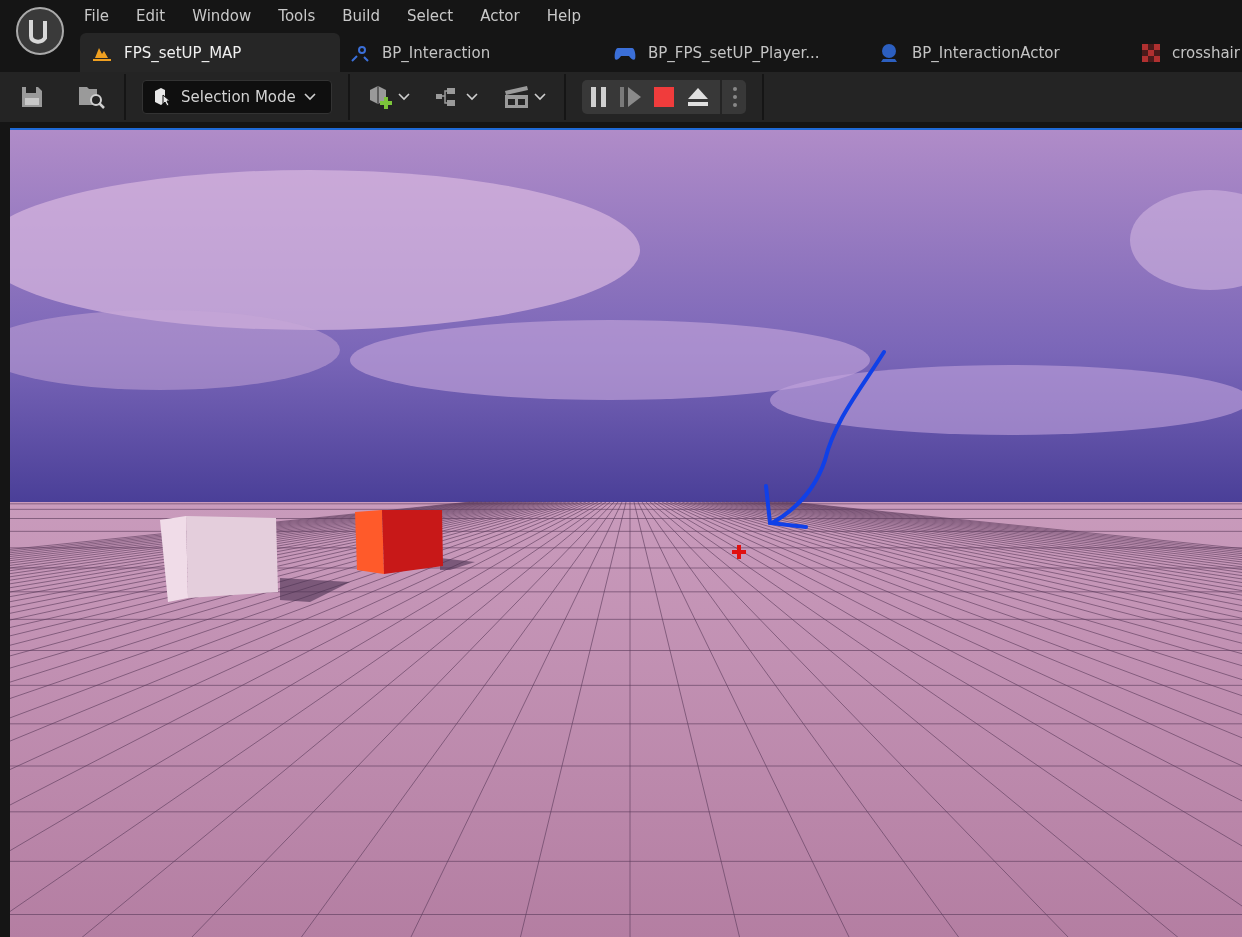 The height and width of the screenshot is (937, 1242). Describe the element at coordinates (100, 15) in the screenshot. I see `menu-item: File` at that location.